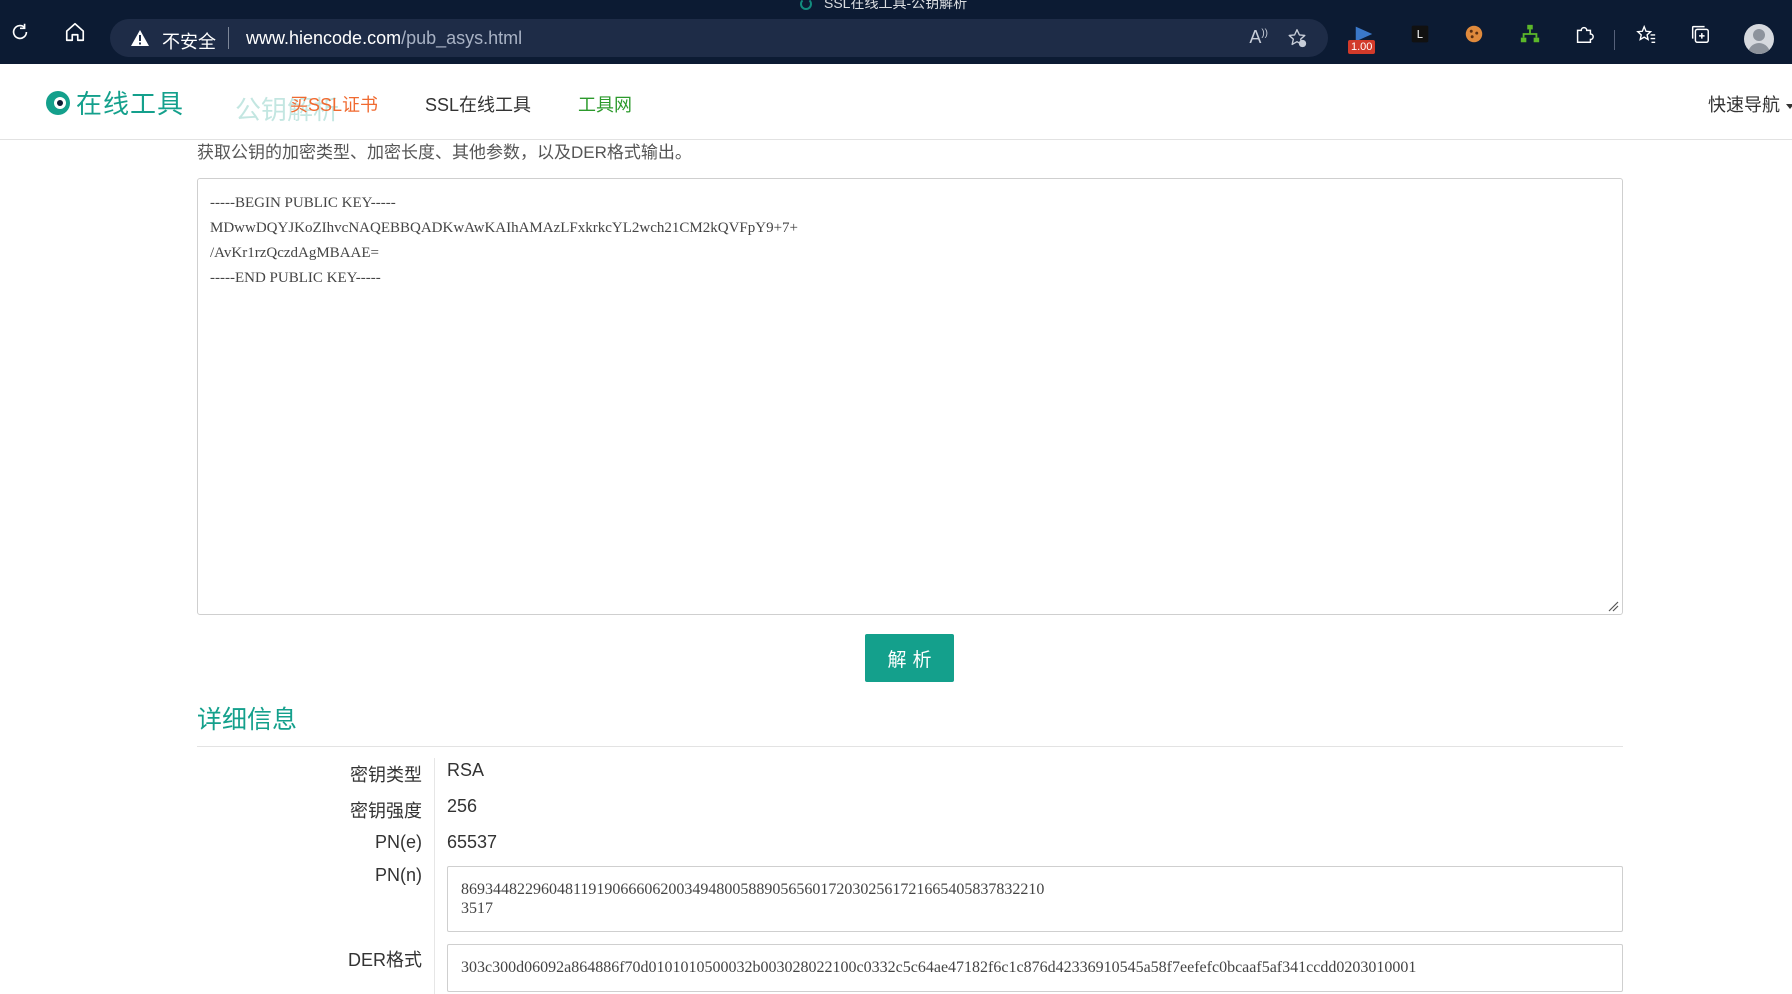 This screenshot has width=1792, height=994. I want to click on nav-tools-net: 工具网, so click(605, 104).